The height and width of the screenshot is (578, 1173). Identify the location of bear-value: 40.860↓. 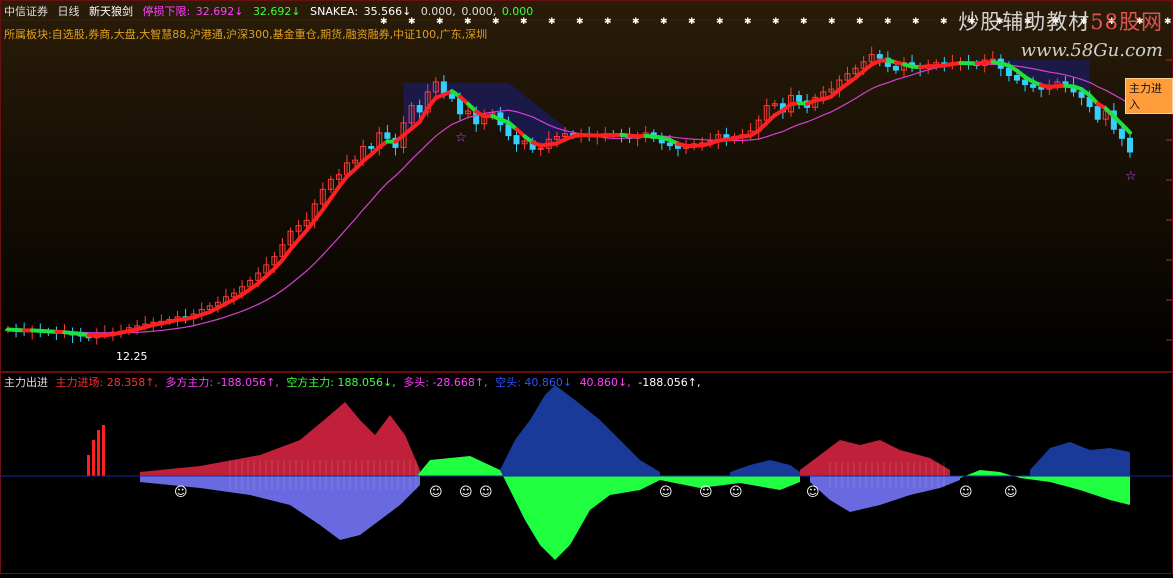
(548, 382).